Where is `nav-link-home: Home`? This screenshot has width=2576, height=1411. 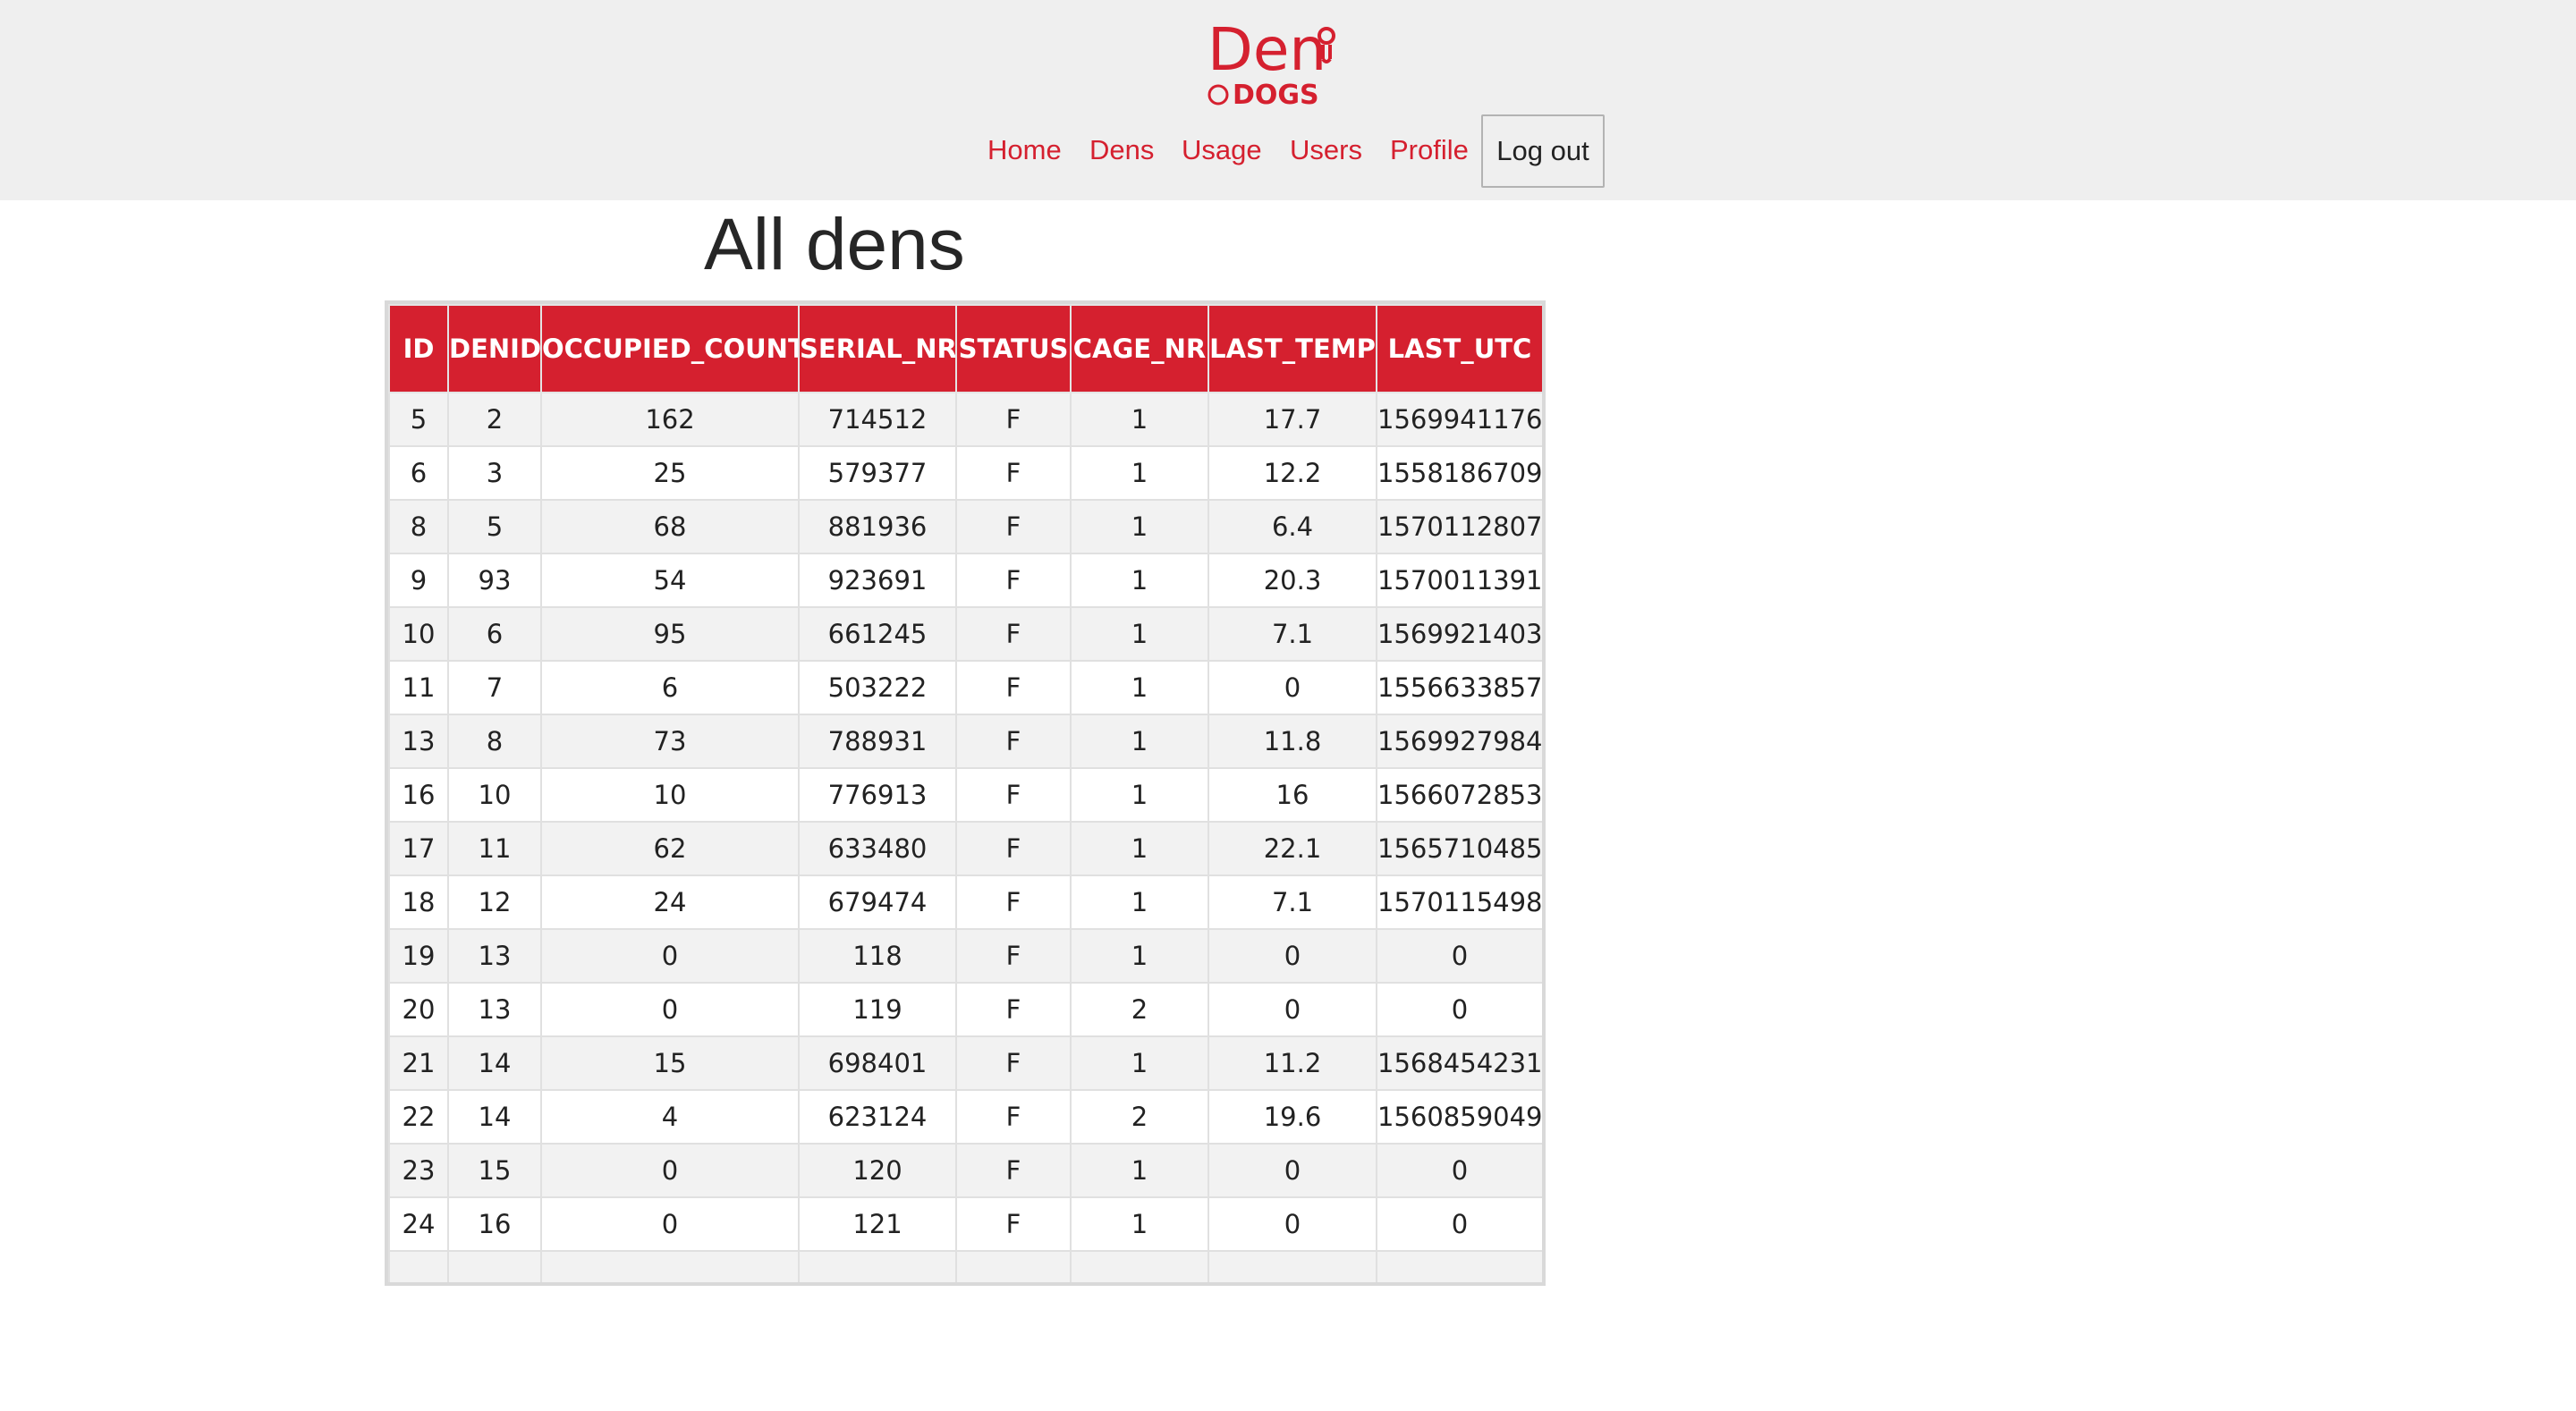 nav-link-home: Home is located at coordinates (1024, 150).